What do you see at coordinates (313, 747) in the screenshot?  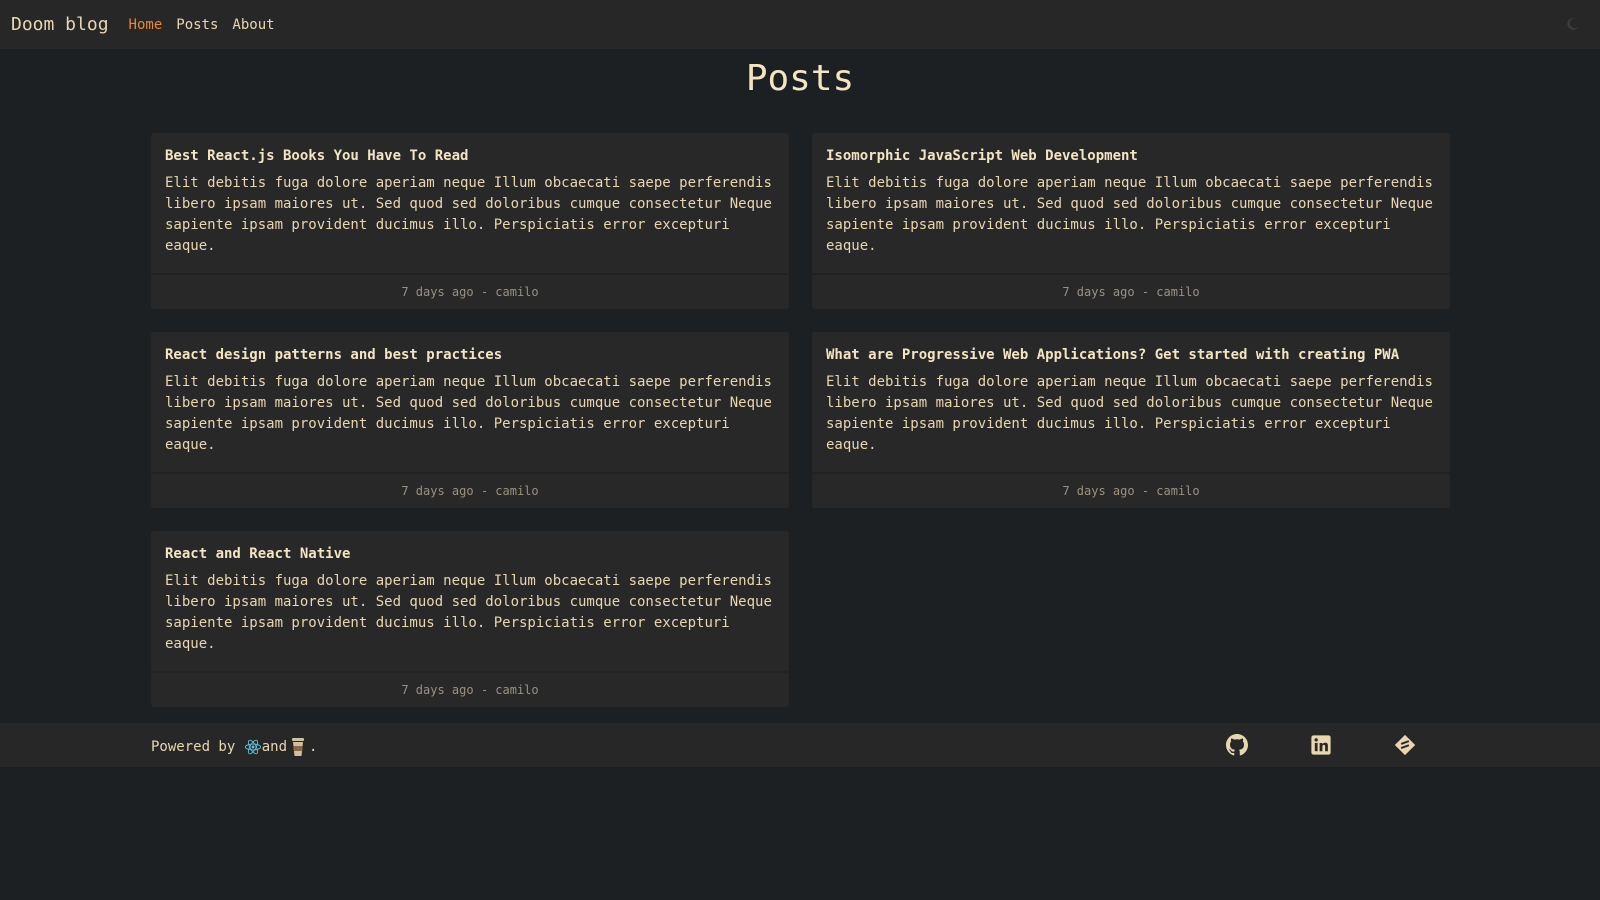 I see `powered-suffix: .` at bounding box center [313, 747].